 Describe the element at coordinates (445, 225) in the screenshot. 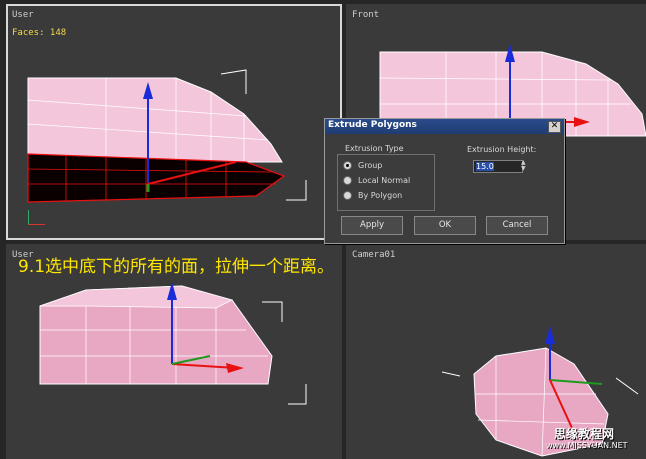

I see `ok-button: OK` at that location.